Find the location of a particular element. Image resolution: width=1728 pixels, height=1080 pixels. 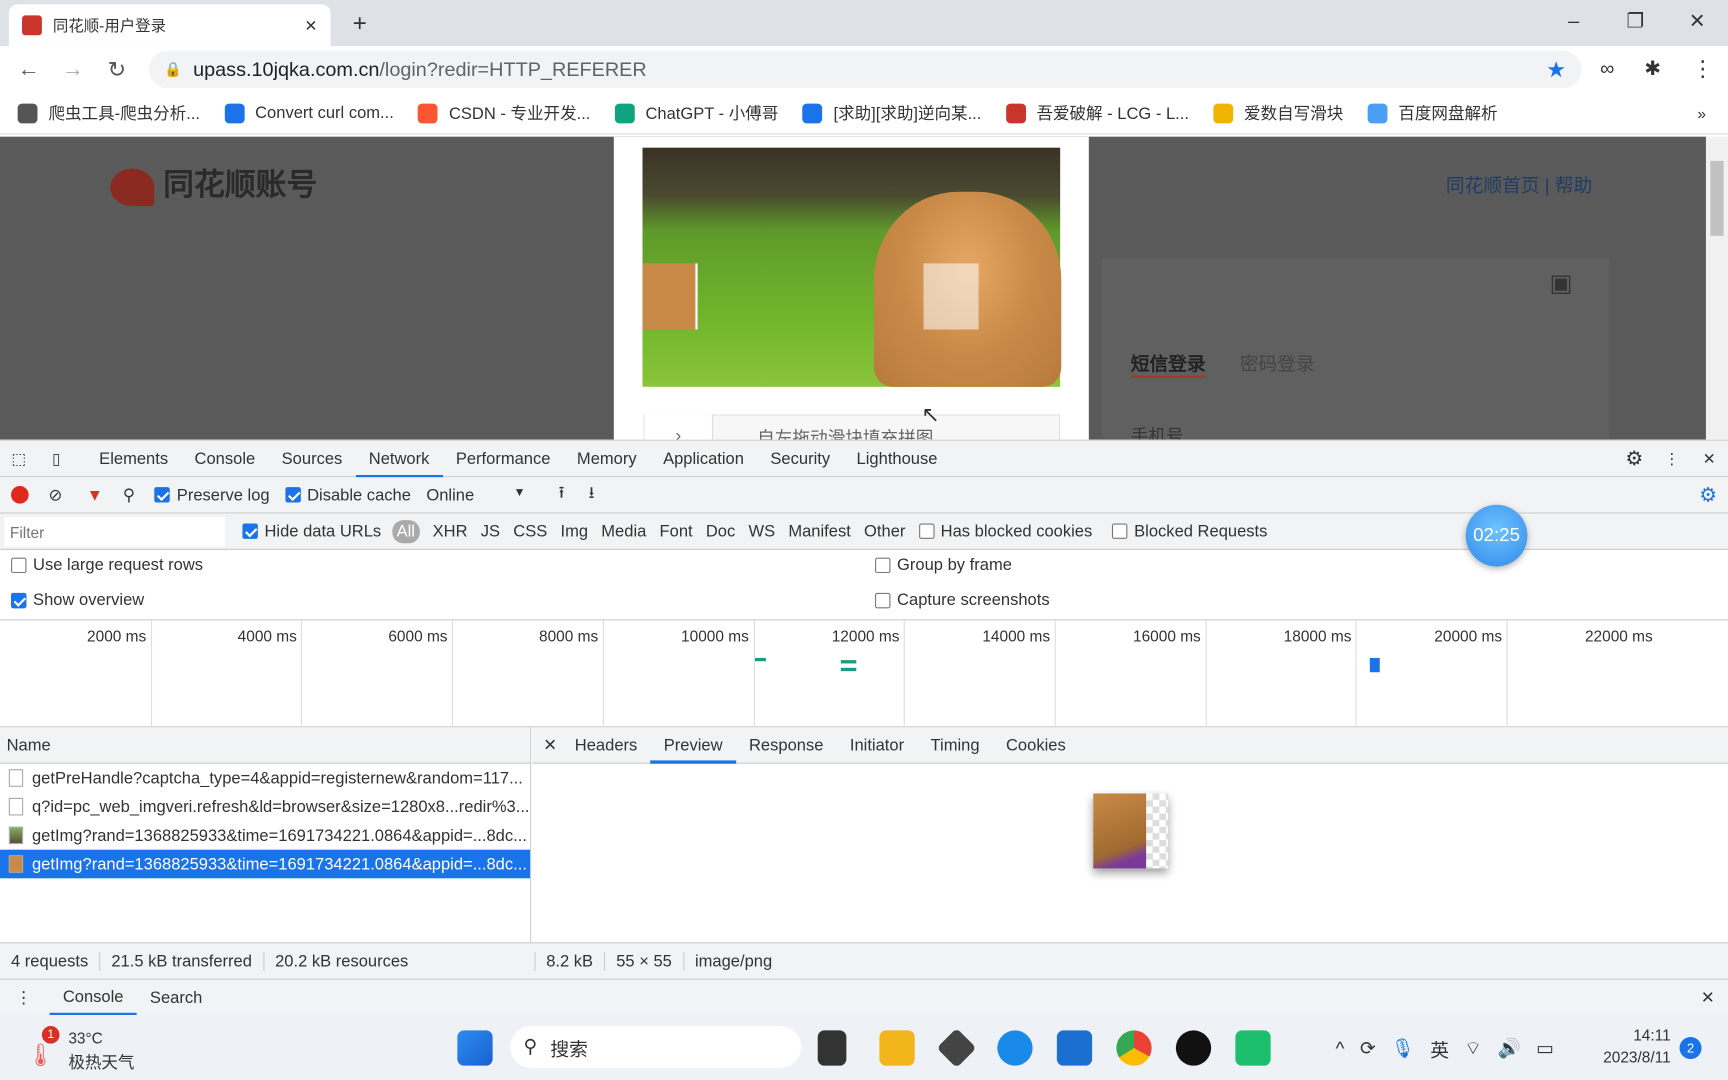

preserve-log-checkbox is located at coordinates (162, 495).